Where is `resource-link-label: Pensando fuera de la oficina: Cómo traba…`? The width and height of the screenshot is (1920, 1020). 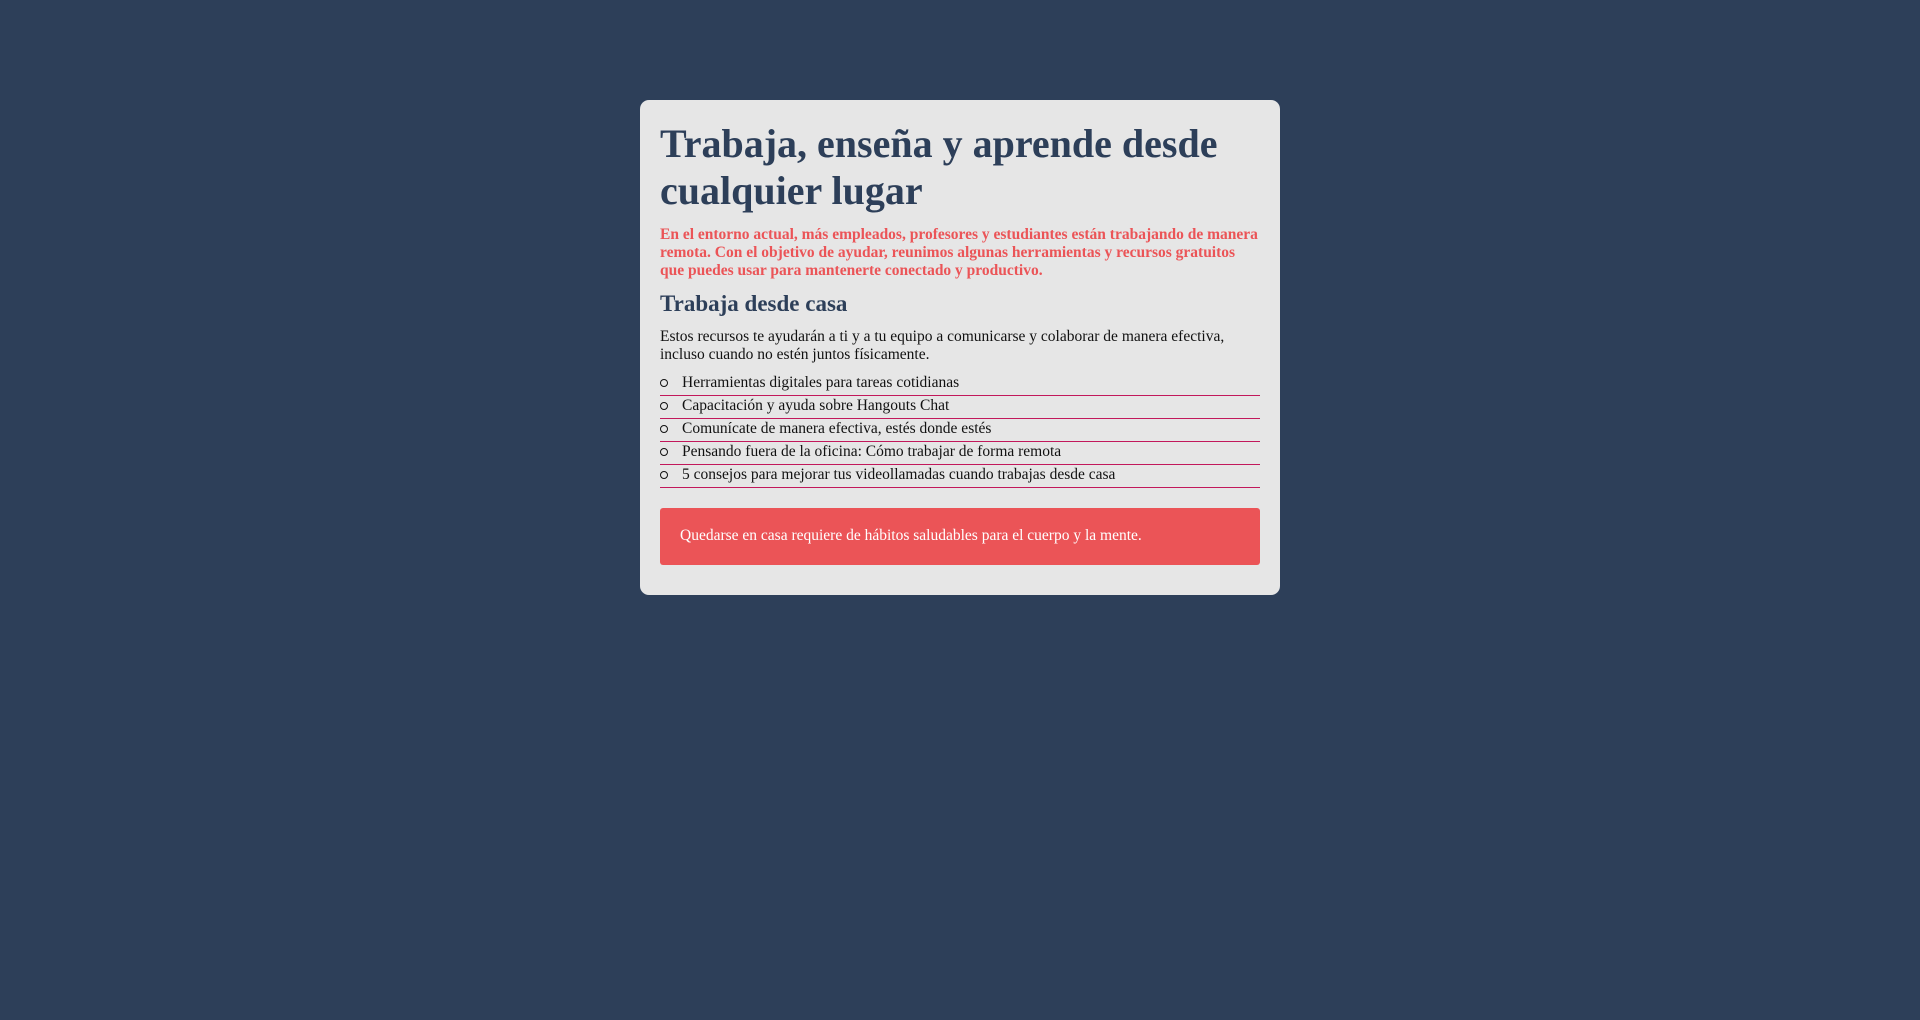
resource-link-label: Pensando fuera de la oficina: Cómo traba… is located at coordinates (872, 451).